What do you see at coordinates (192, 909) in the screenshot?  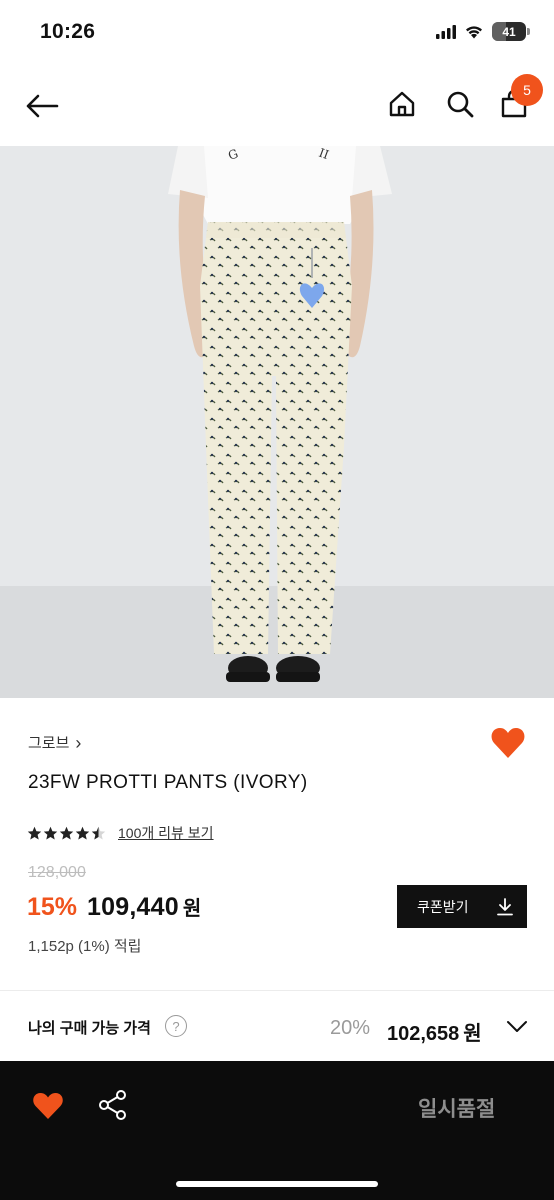 I see `currency-label: 원` at bounding box center [192, 909].